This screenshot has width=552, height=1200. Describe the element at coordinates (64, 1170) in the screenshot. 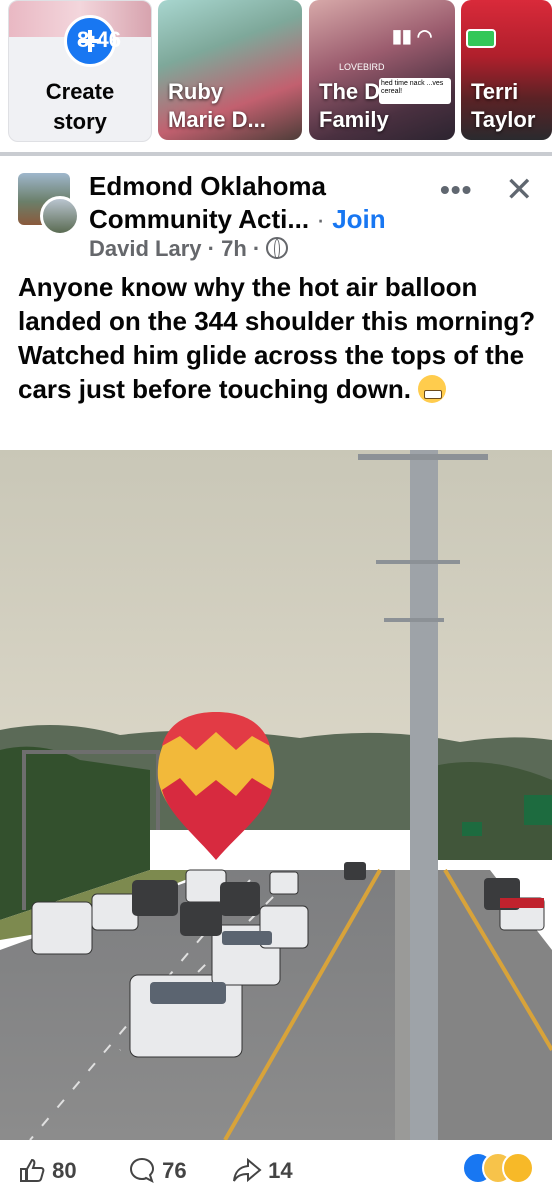

I see `likes-count: 80` at that location.